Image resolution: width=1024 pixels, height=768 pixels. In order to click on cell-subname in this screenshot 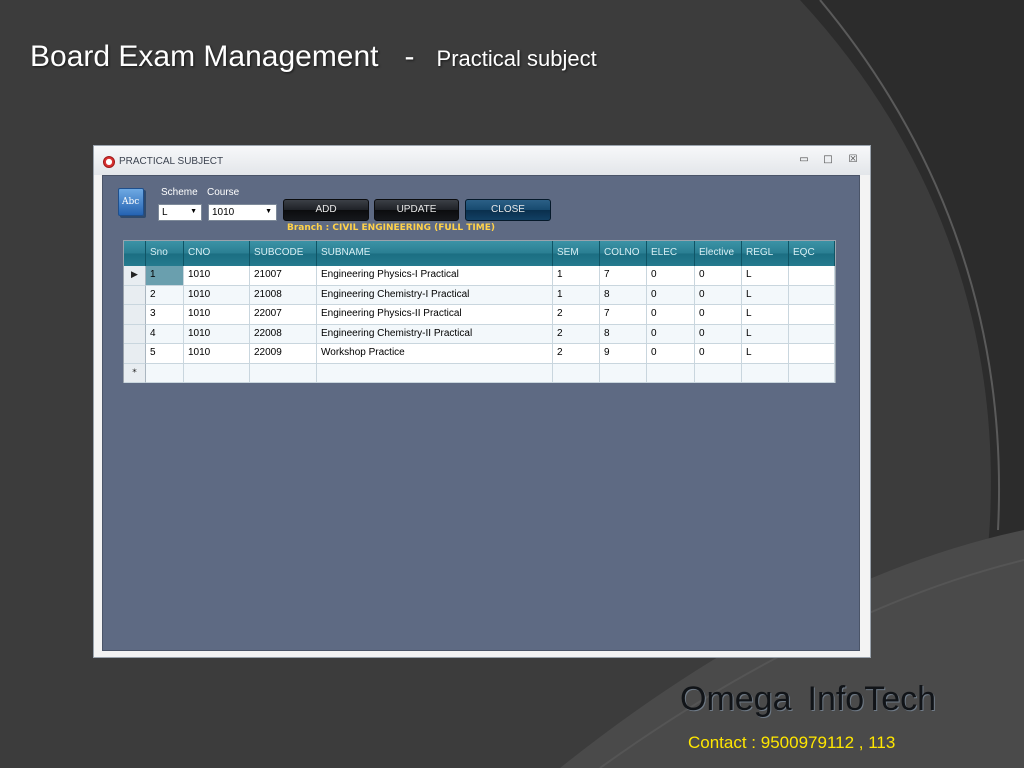, I will do `click(435, 373)`.